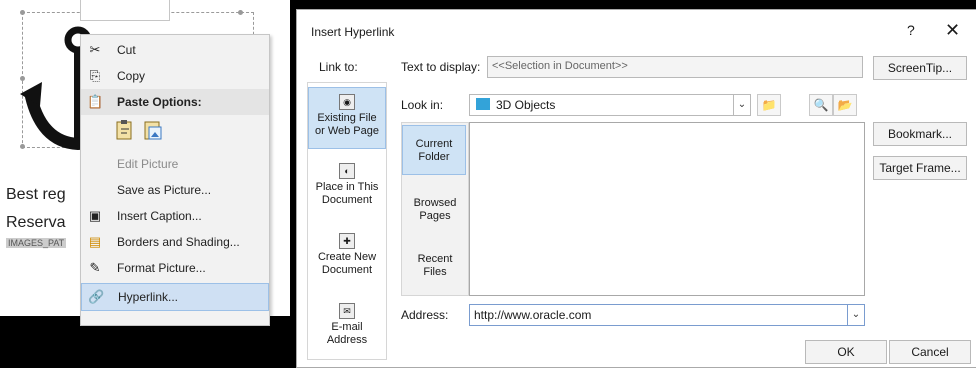 Image resolution: width=976 pixels, height=368 pixels. What do you see at coordinates (483, 104) in the screenshot?
I see `folder-icon` at bounding box center [483, 104].